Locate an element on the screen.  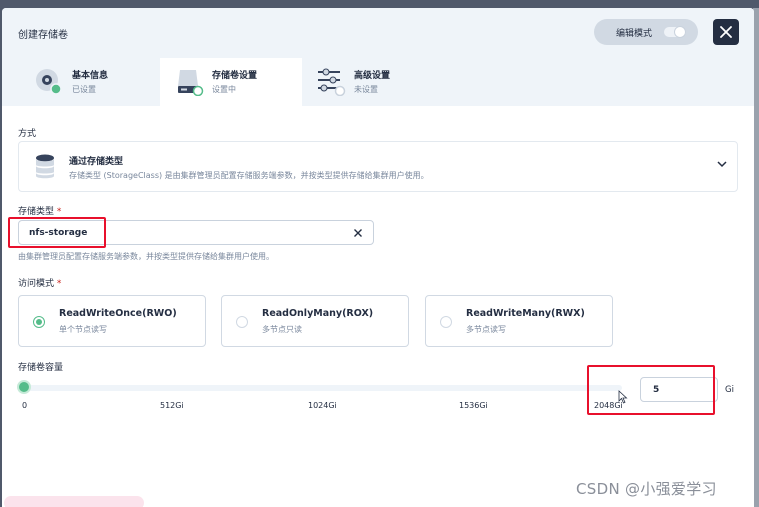
step-status: 已设置 is located at coordinates (84, 89).